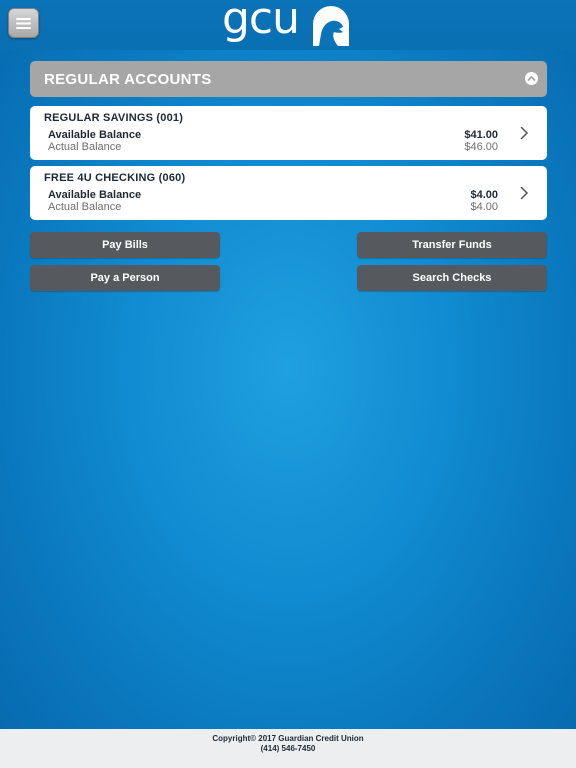 This screenshot has width=576, height=768. Describe the element at coordinates (484, 195) in the screenshot. I see `available-balance-value: $4.00` at that location.